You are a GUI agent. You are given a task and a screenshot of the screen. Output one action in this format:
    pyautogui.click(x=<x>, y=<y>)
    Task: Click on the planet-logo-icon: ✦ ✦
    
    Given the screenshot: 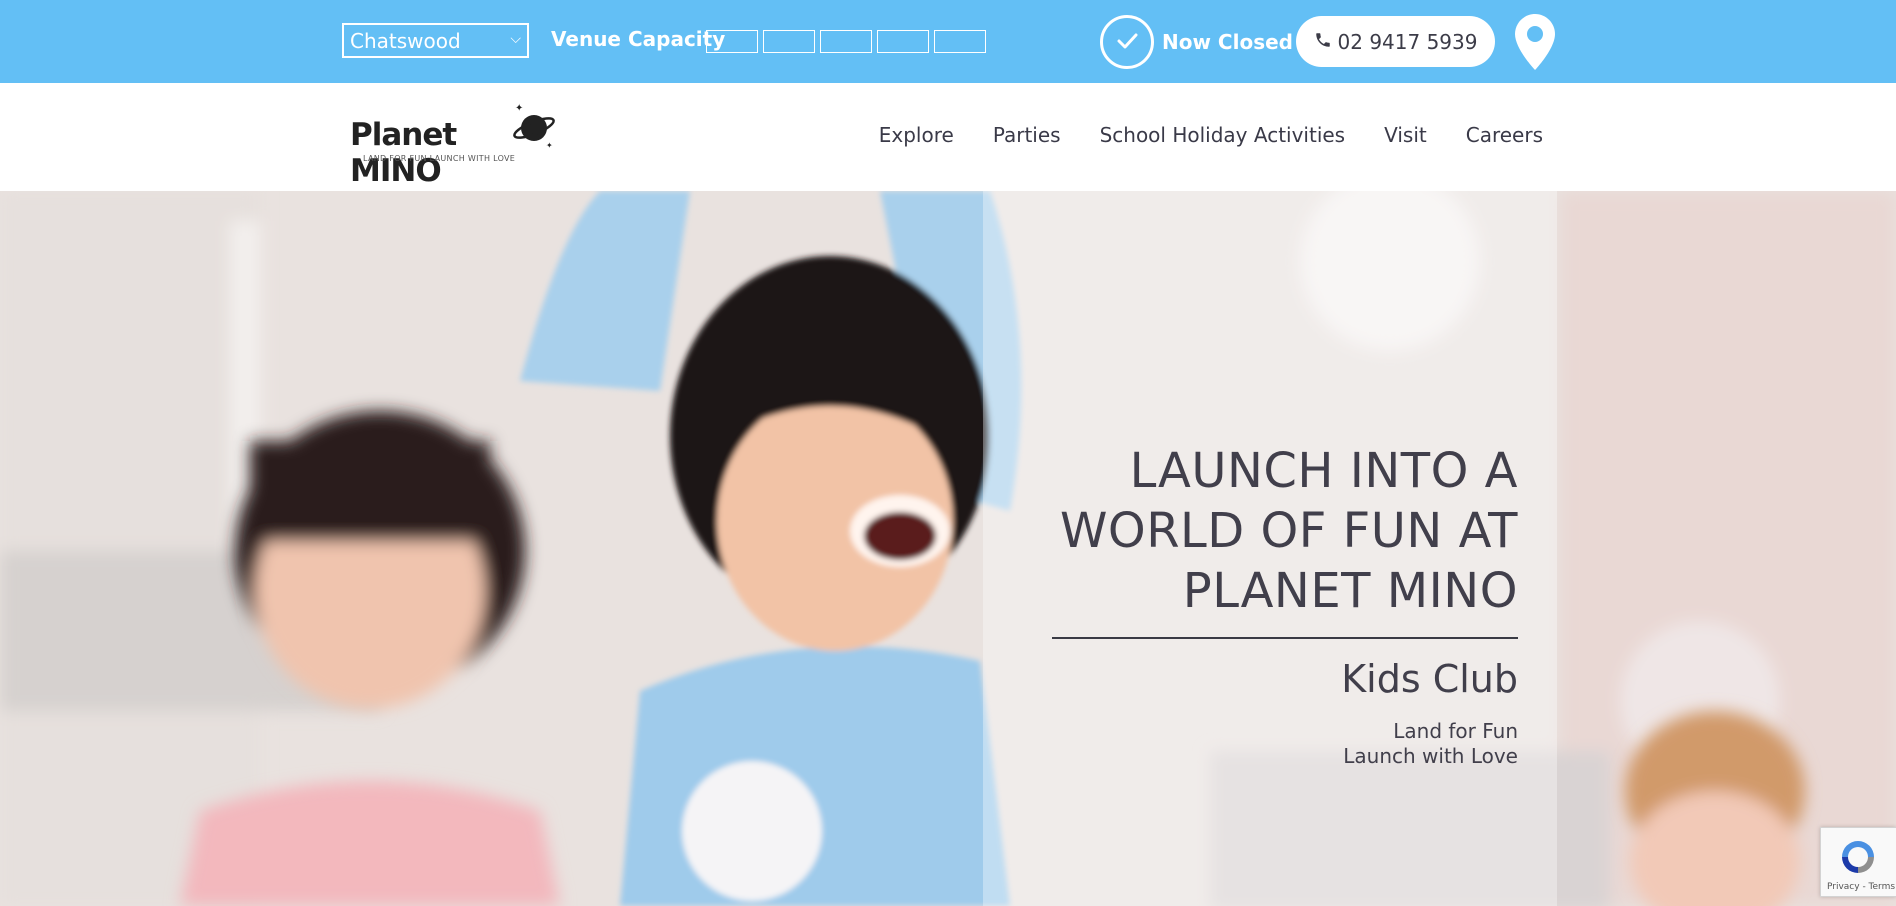 What is the action you would take?
    pyautogui.click(x=533, y=128)
    